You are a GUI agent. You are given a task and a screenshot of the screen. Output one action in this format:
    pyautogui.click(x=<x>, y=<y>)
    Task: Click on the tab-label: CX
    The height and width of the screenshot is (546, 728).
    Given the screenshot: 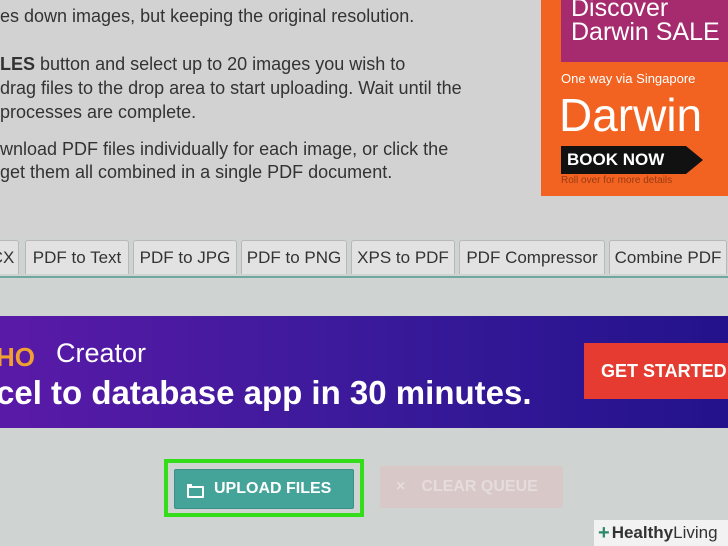 What is the action you would take?
    pyautogui.click(x=7, y=257)
    